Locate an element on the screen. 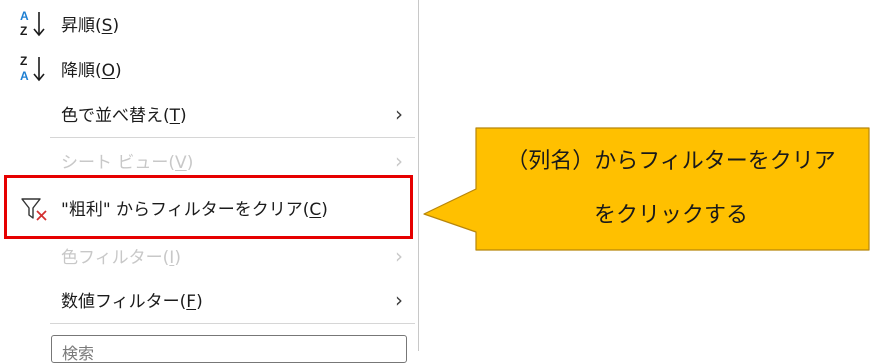  callout-line-2: をクリックする is located at coordinates (670, 215).